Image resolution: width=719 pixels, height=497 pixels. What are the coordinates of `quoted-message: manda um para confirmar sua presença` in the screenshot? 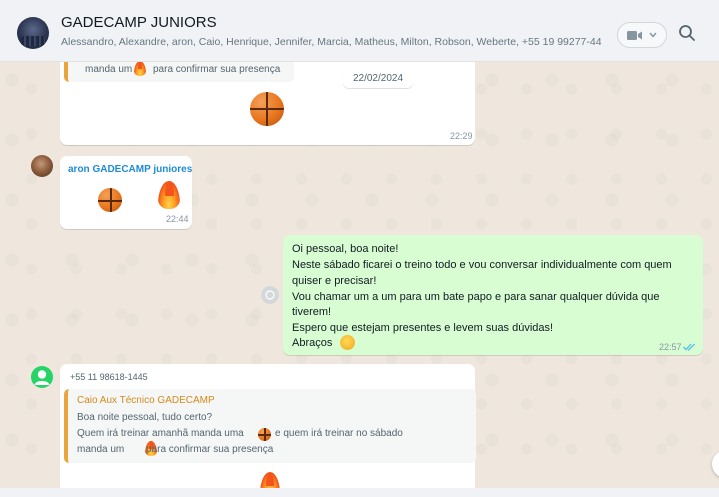 It's located at (179, 72).